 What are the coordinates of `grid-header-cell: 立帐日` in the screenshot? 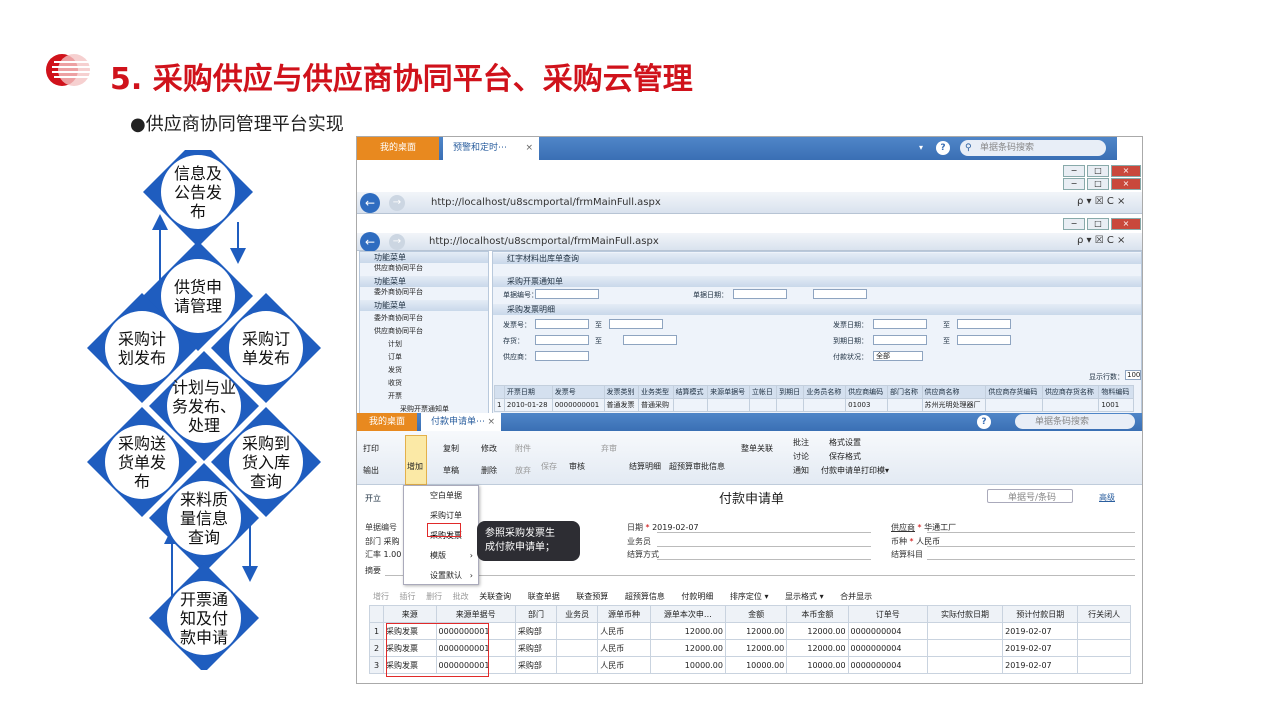 It's located at (763, 392).